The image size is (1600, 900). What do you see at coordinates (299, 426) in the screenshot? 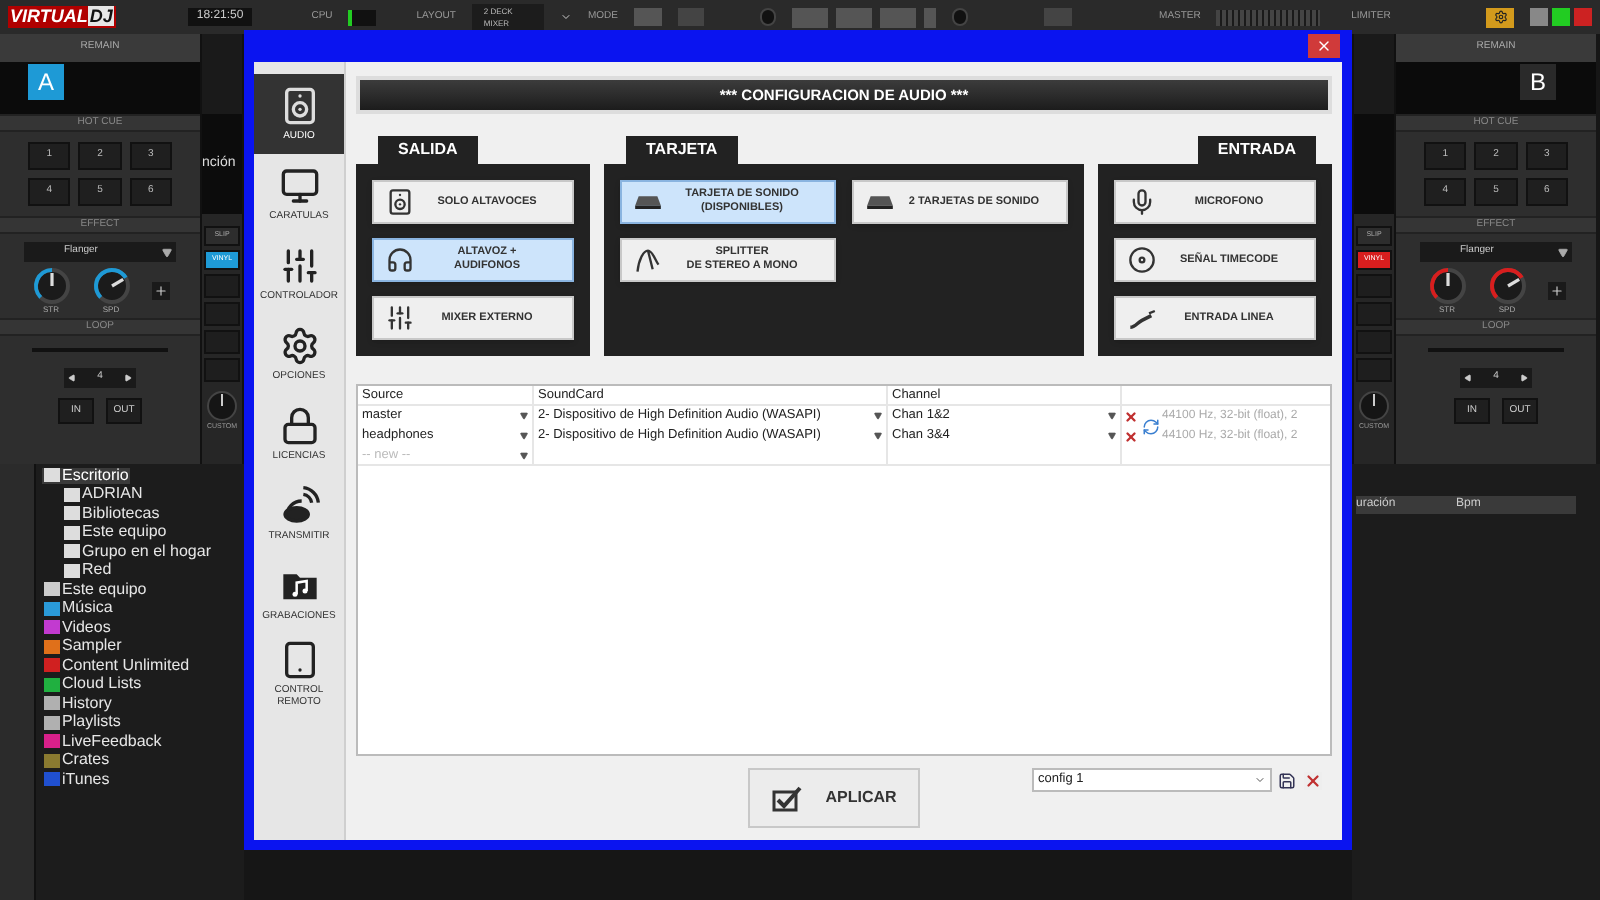
I see `lock-icon` at bounding box center [299, 426].